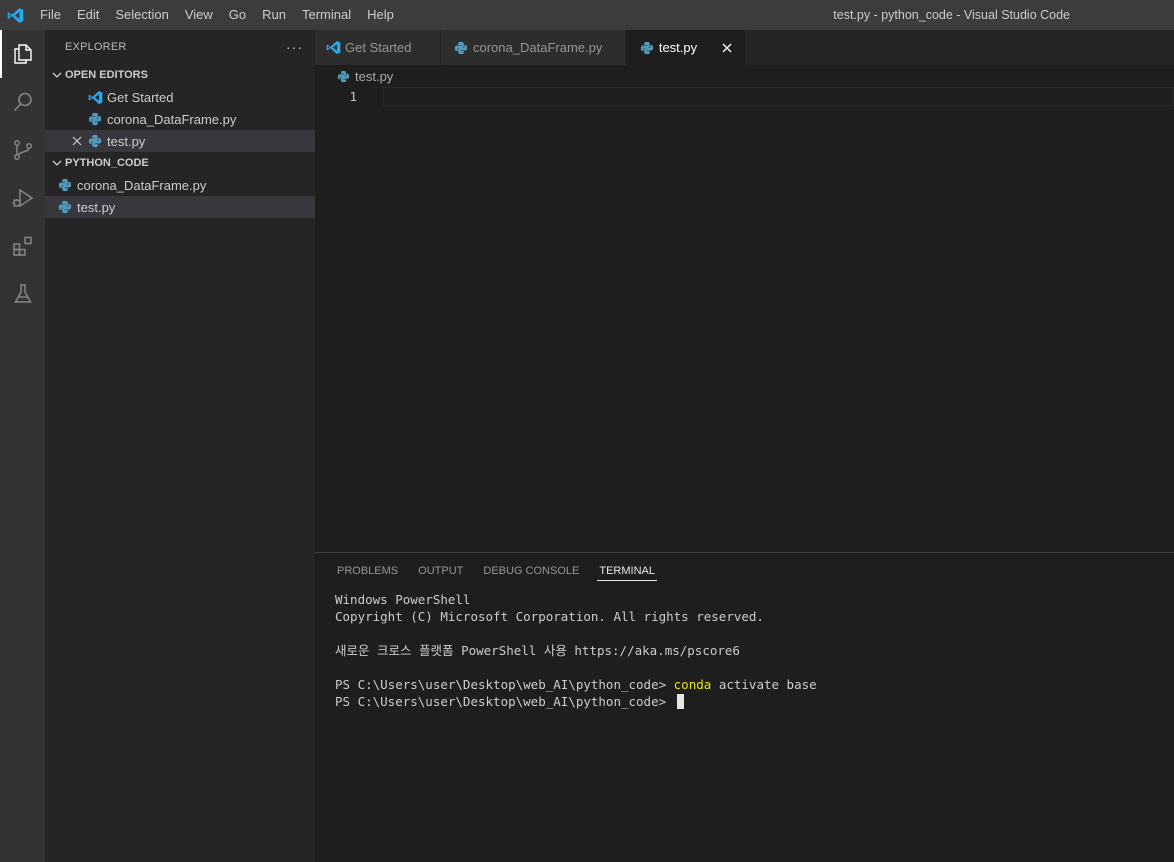 This screenshot has width=1174, height=862. I want to click on open-editor-label: Get Started, so click(140, 97).